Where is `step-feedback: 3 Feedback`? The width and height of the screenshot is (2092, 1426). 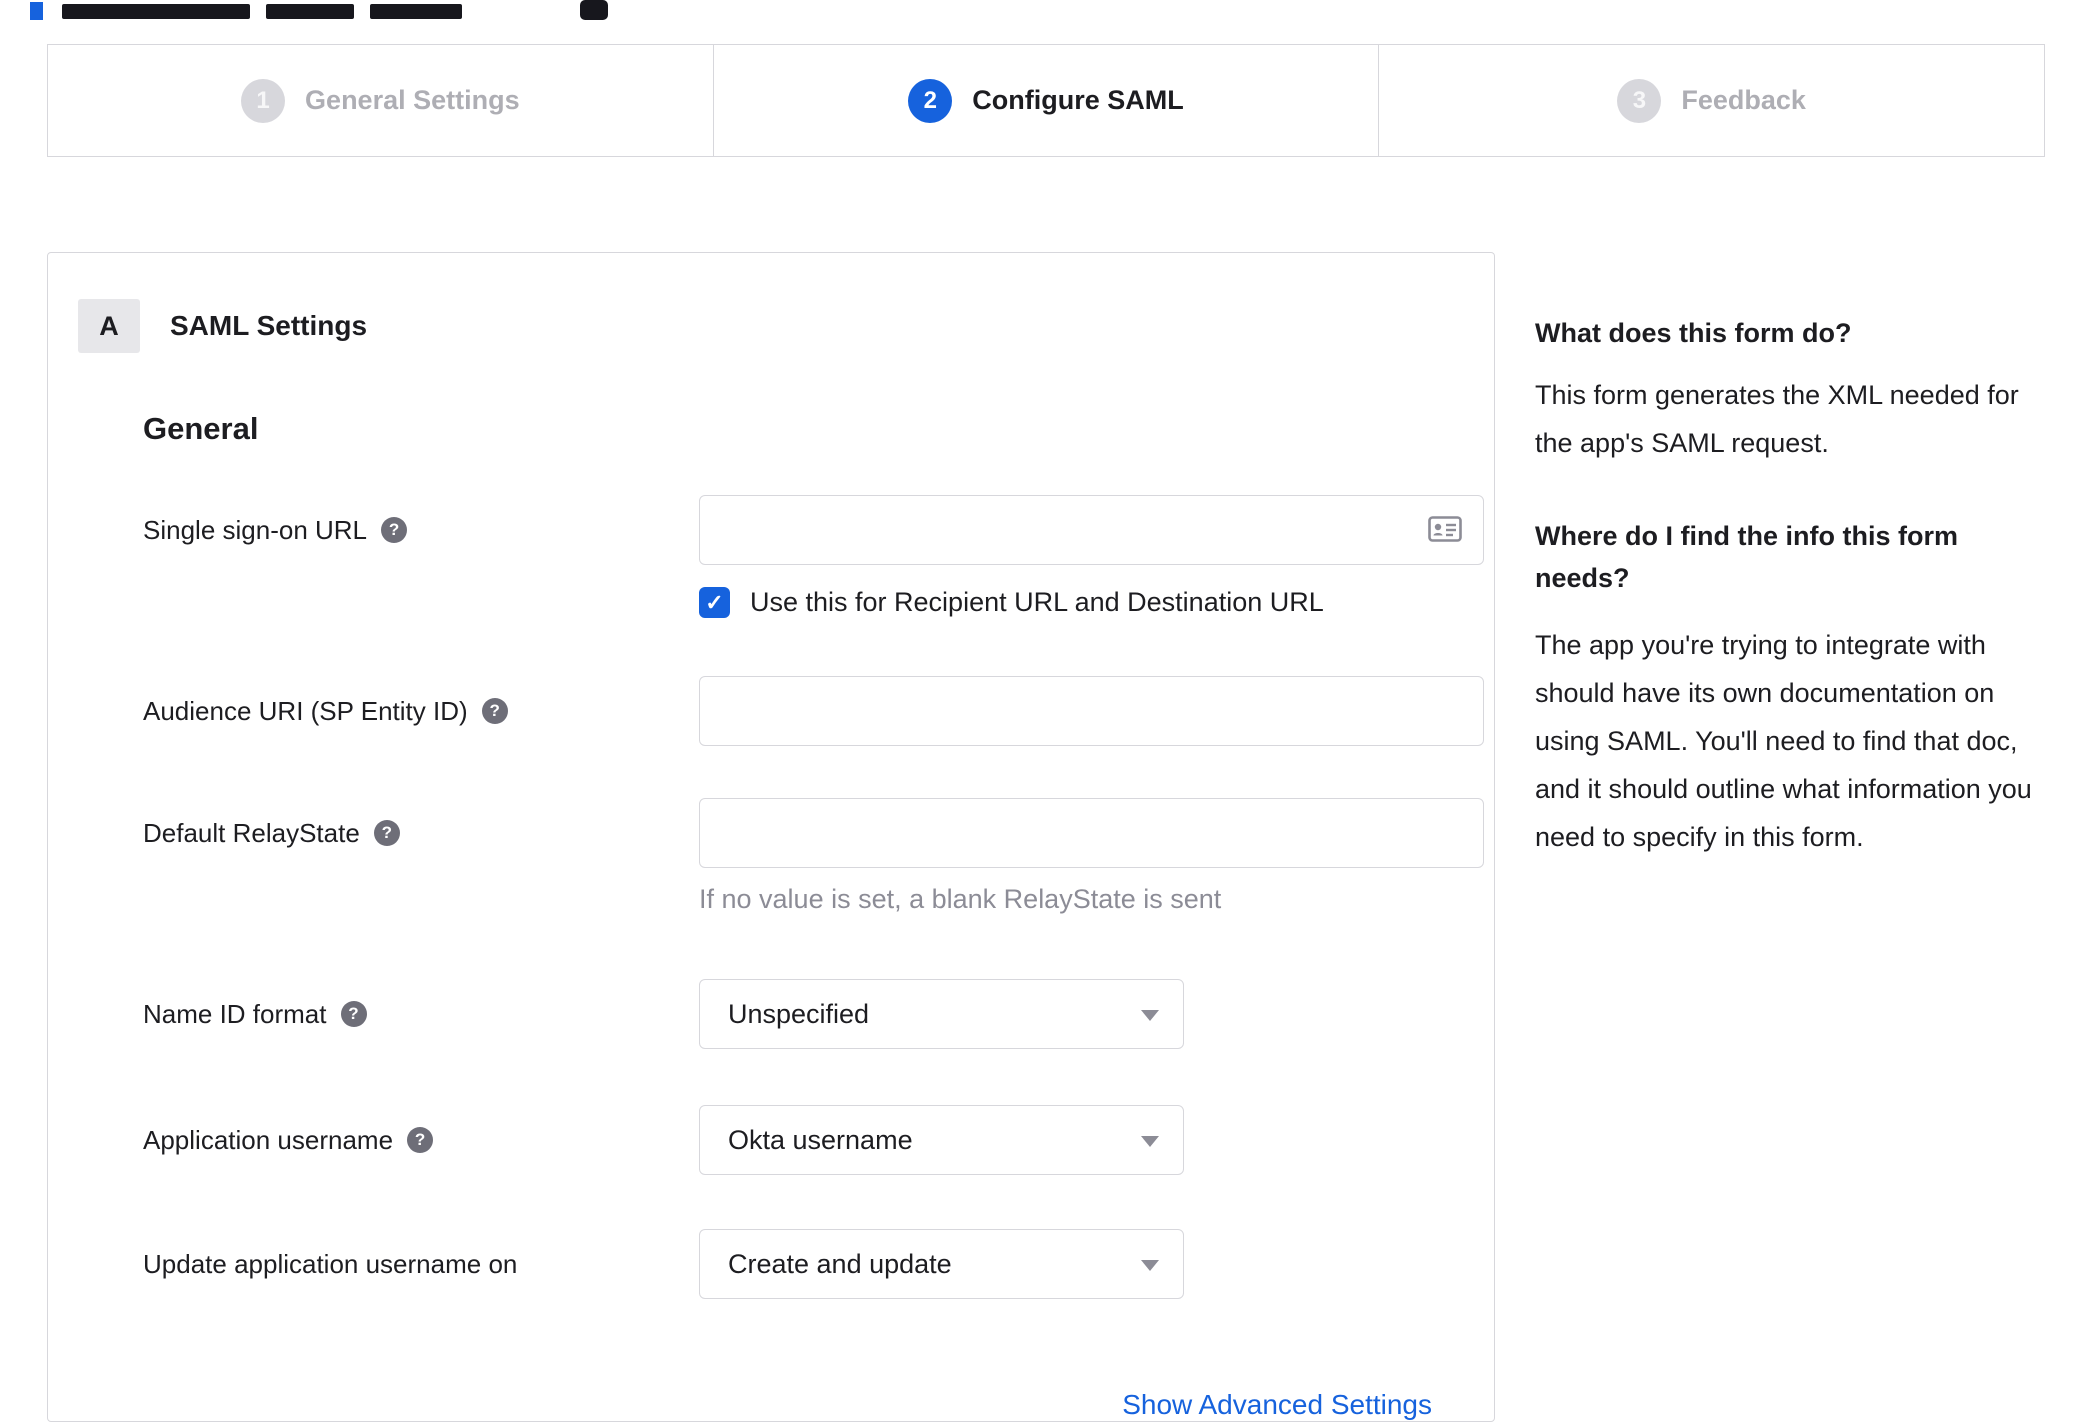
step-feedback: 3 Feedback is located at coordinates (1711, 100).